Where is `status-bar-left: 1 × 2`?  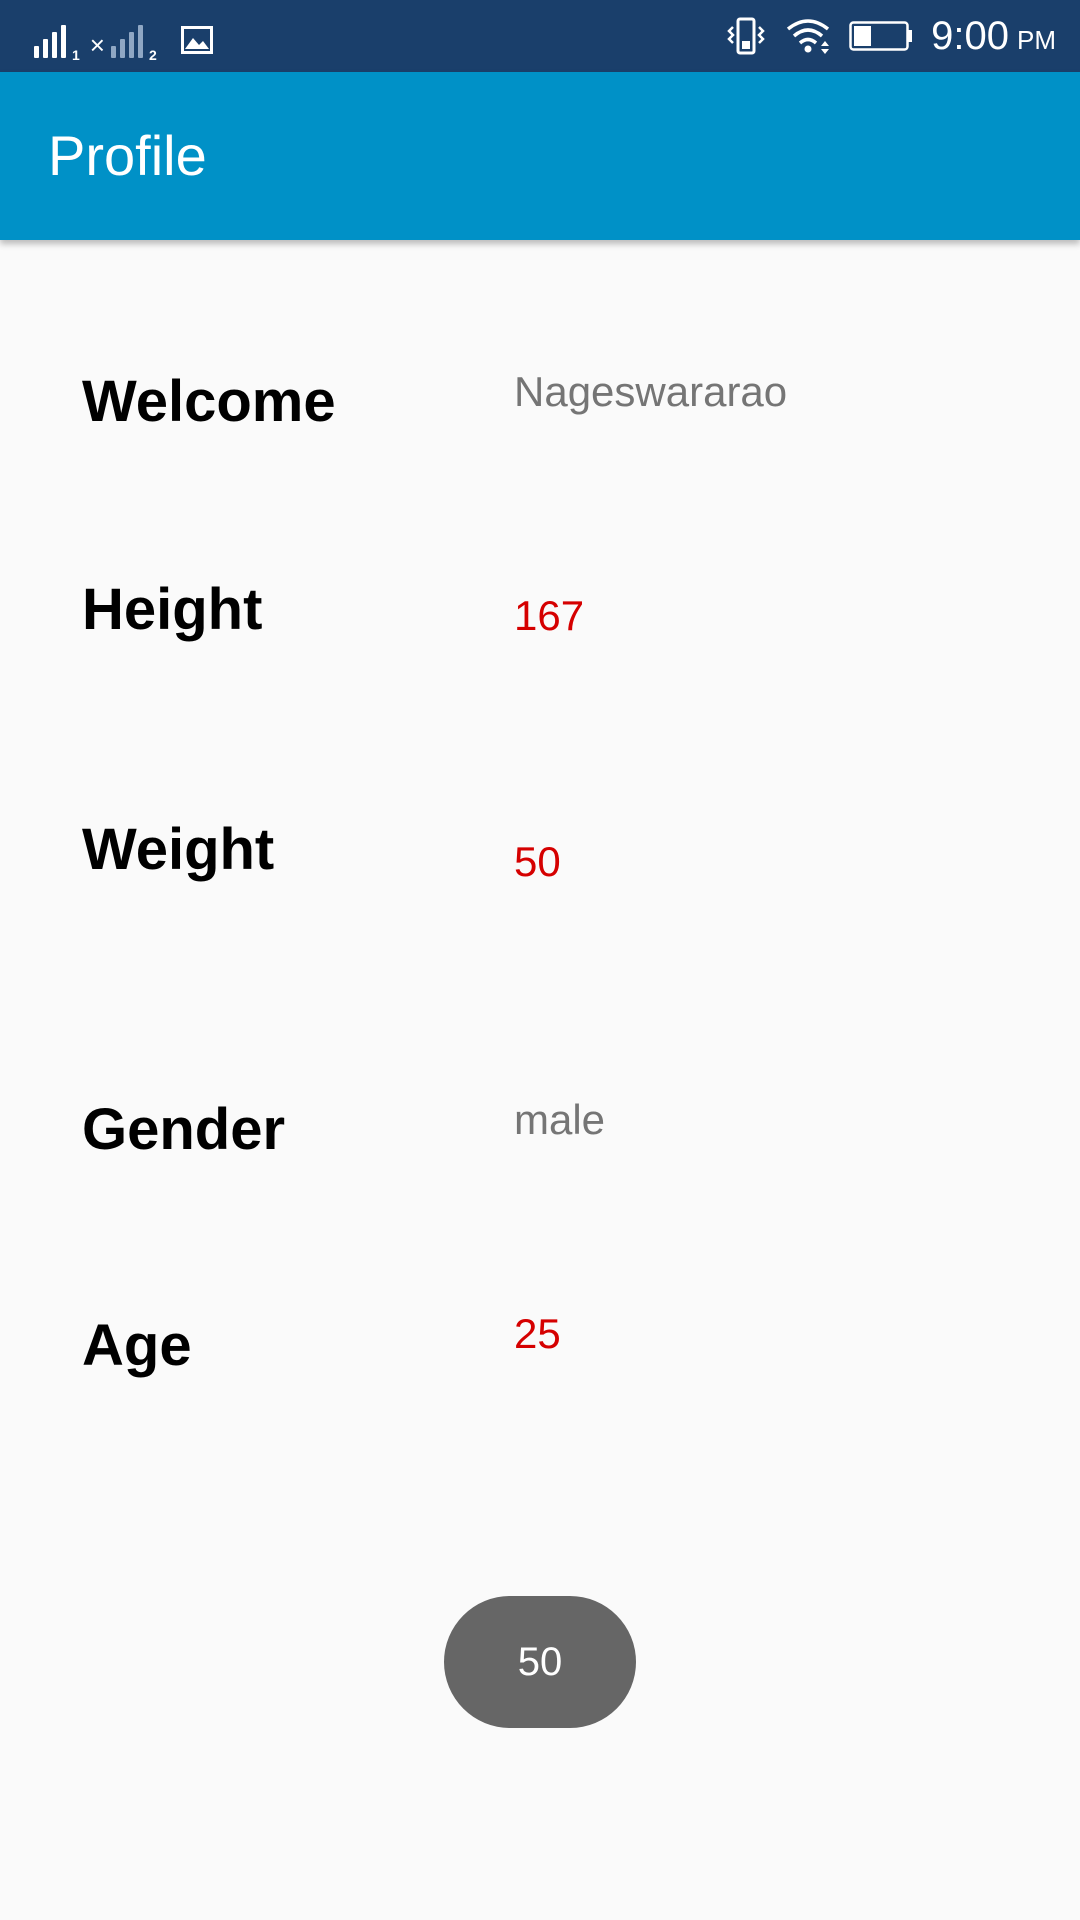
status-bar-left: 1 × 2 is located at coordinates (123, 39).